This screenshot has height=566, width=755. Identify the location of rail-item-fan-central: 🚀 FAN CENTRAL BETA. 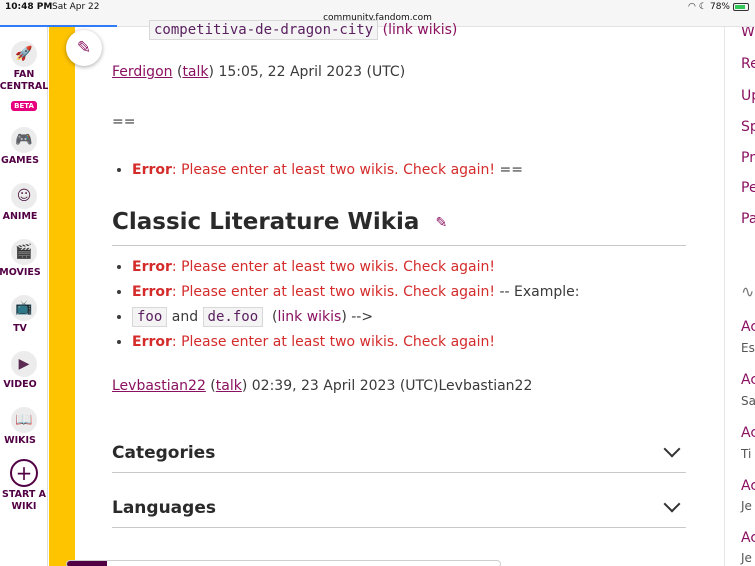
(24, 76).